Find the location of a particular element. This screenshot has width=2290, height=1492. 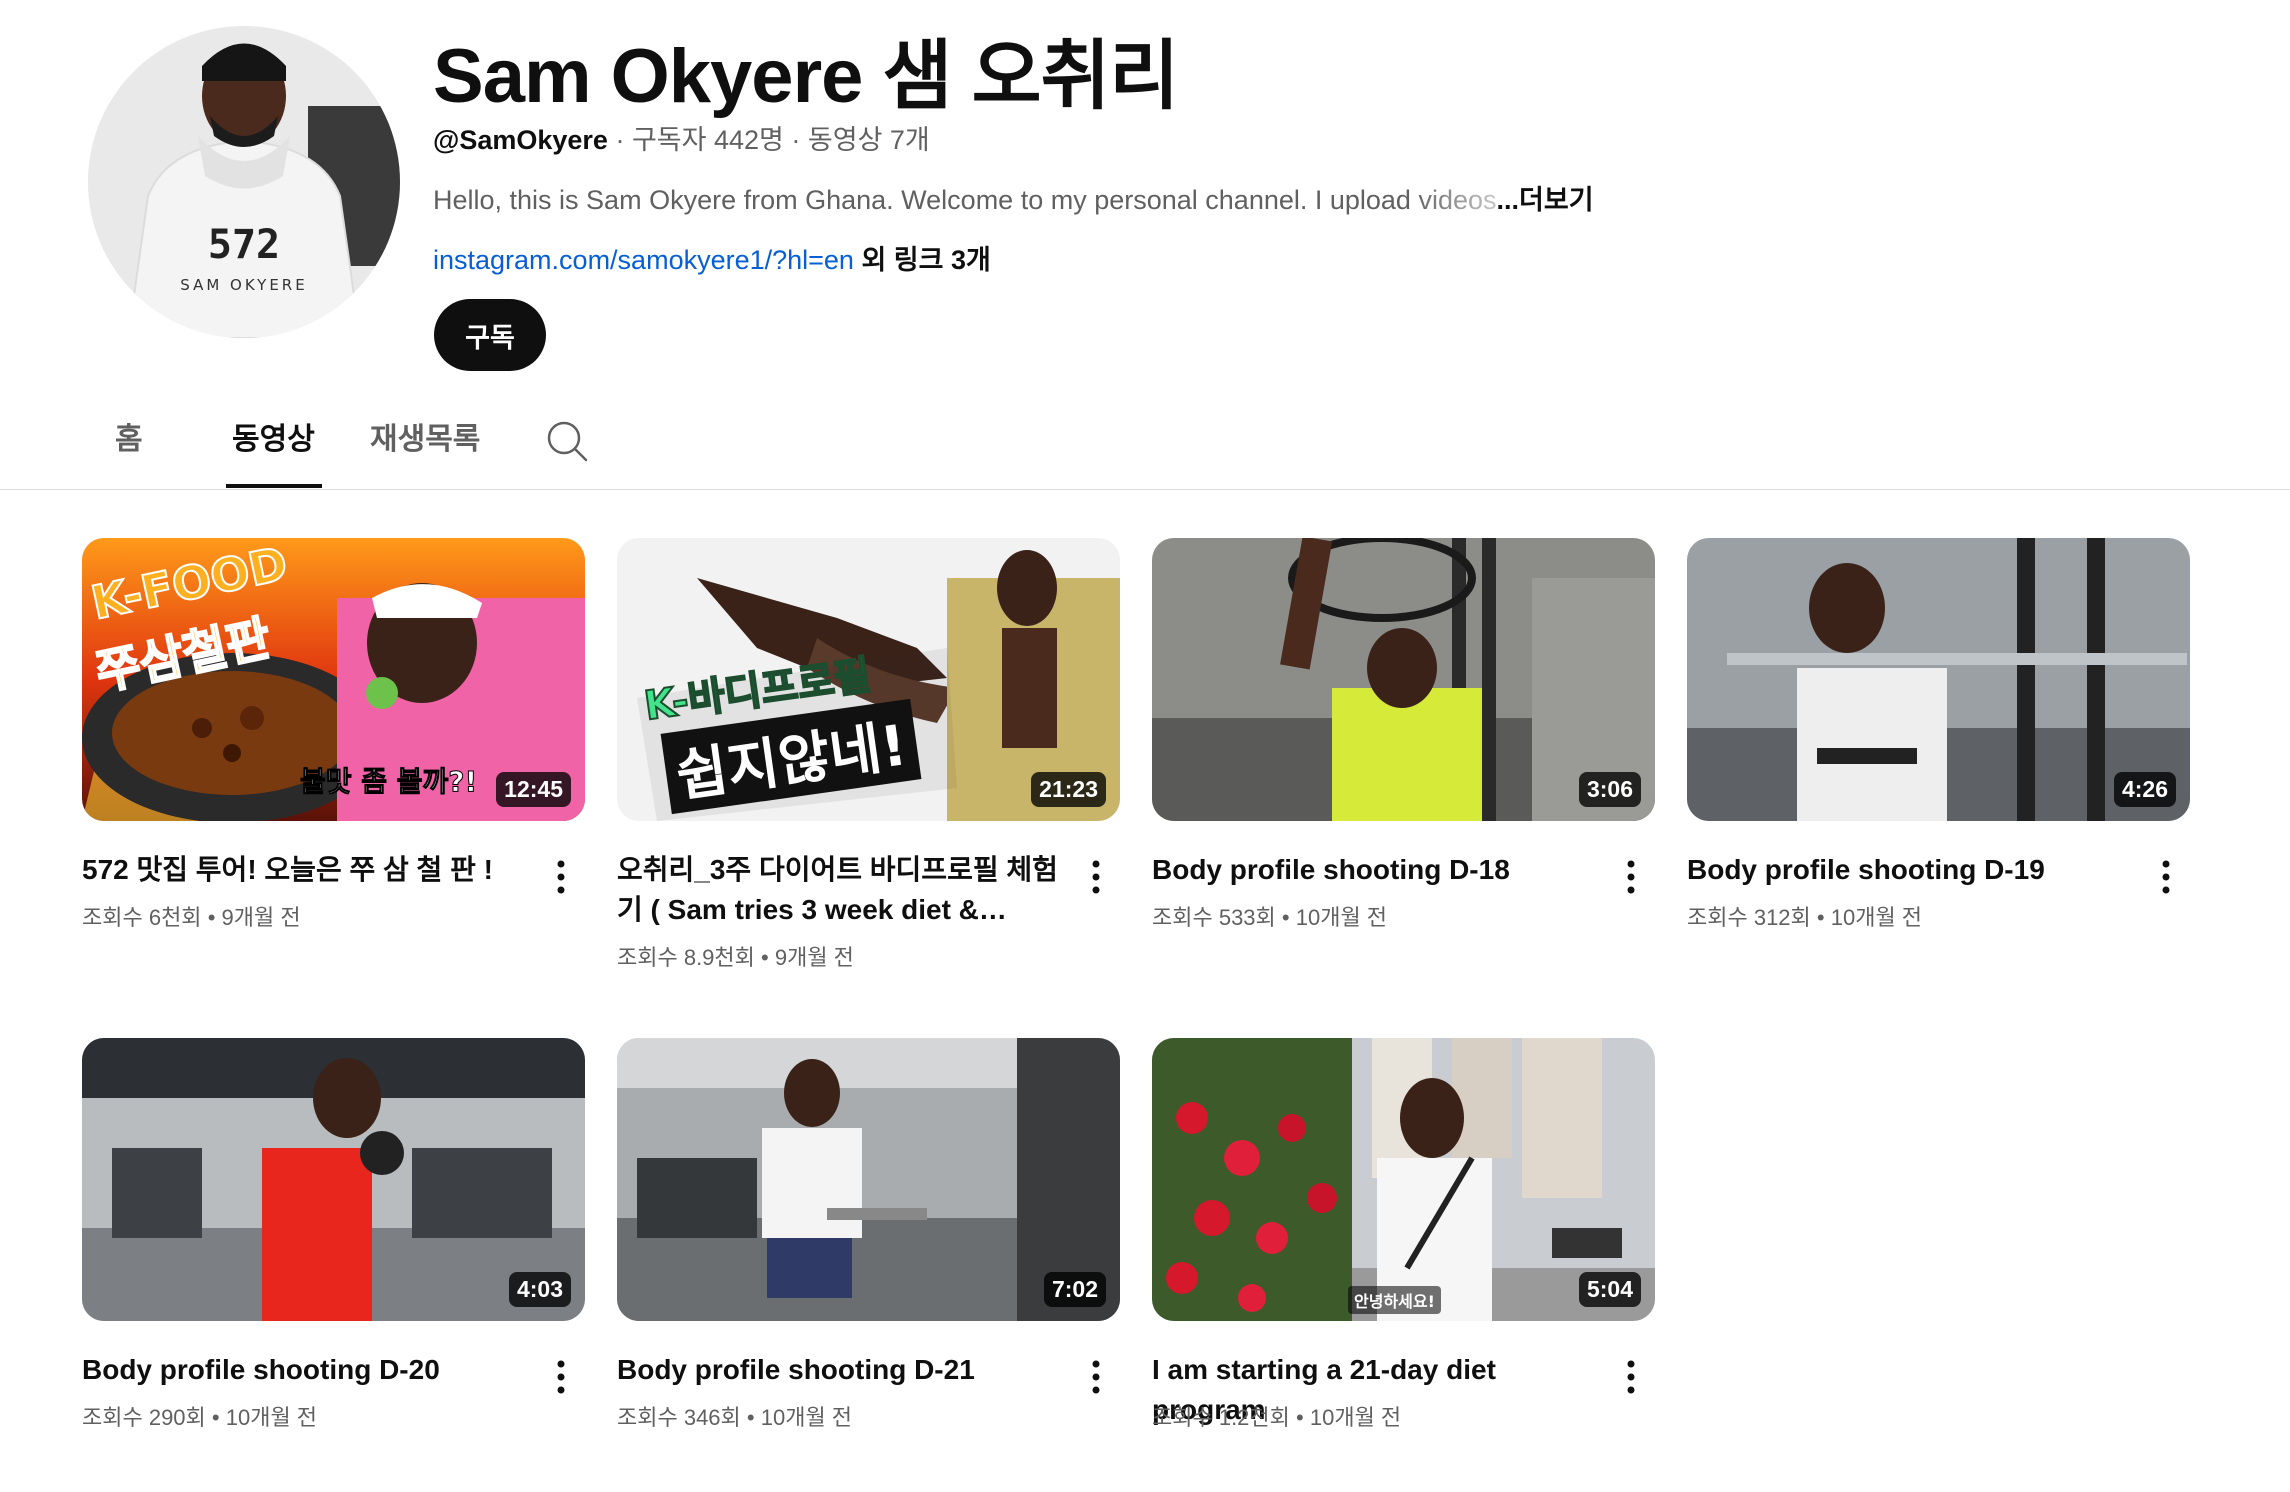

channel-meta: @SamOkyere · 구독자 442명 · 동영상 7개 is located at coordinates (681, 137).